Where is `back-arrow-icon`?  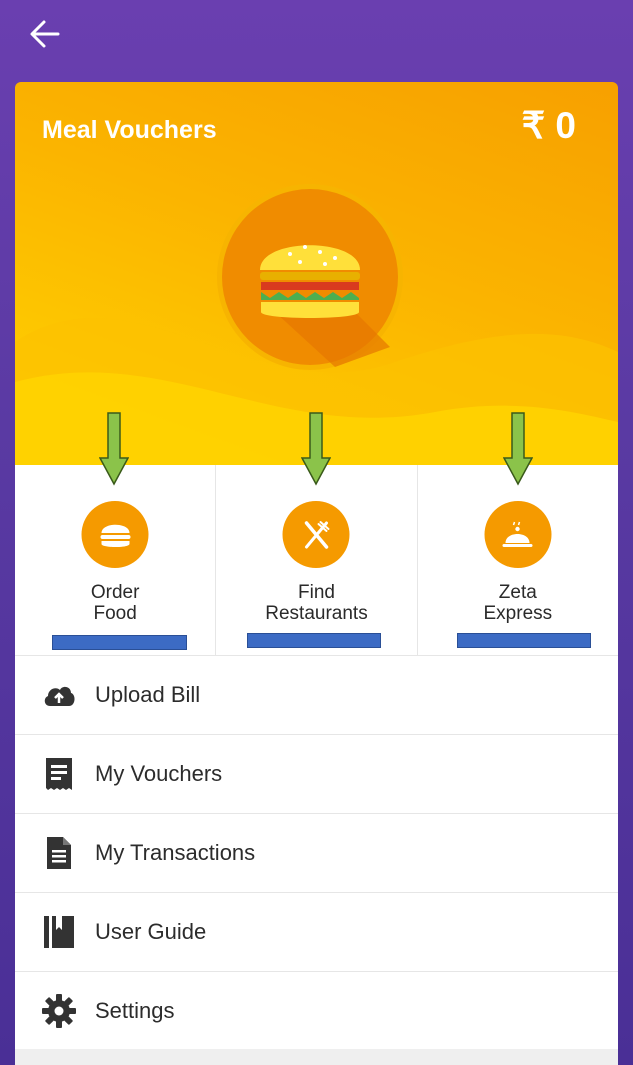 back-arrow-icon is located at coordinates (45, 34).